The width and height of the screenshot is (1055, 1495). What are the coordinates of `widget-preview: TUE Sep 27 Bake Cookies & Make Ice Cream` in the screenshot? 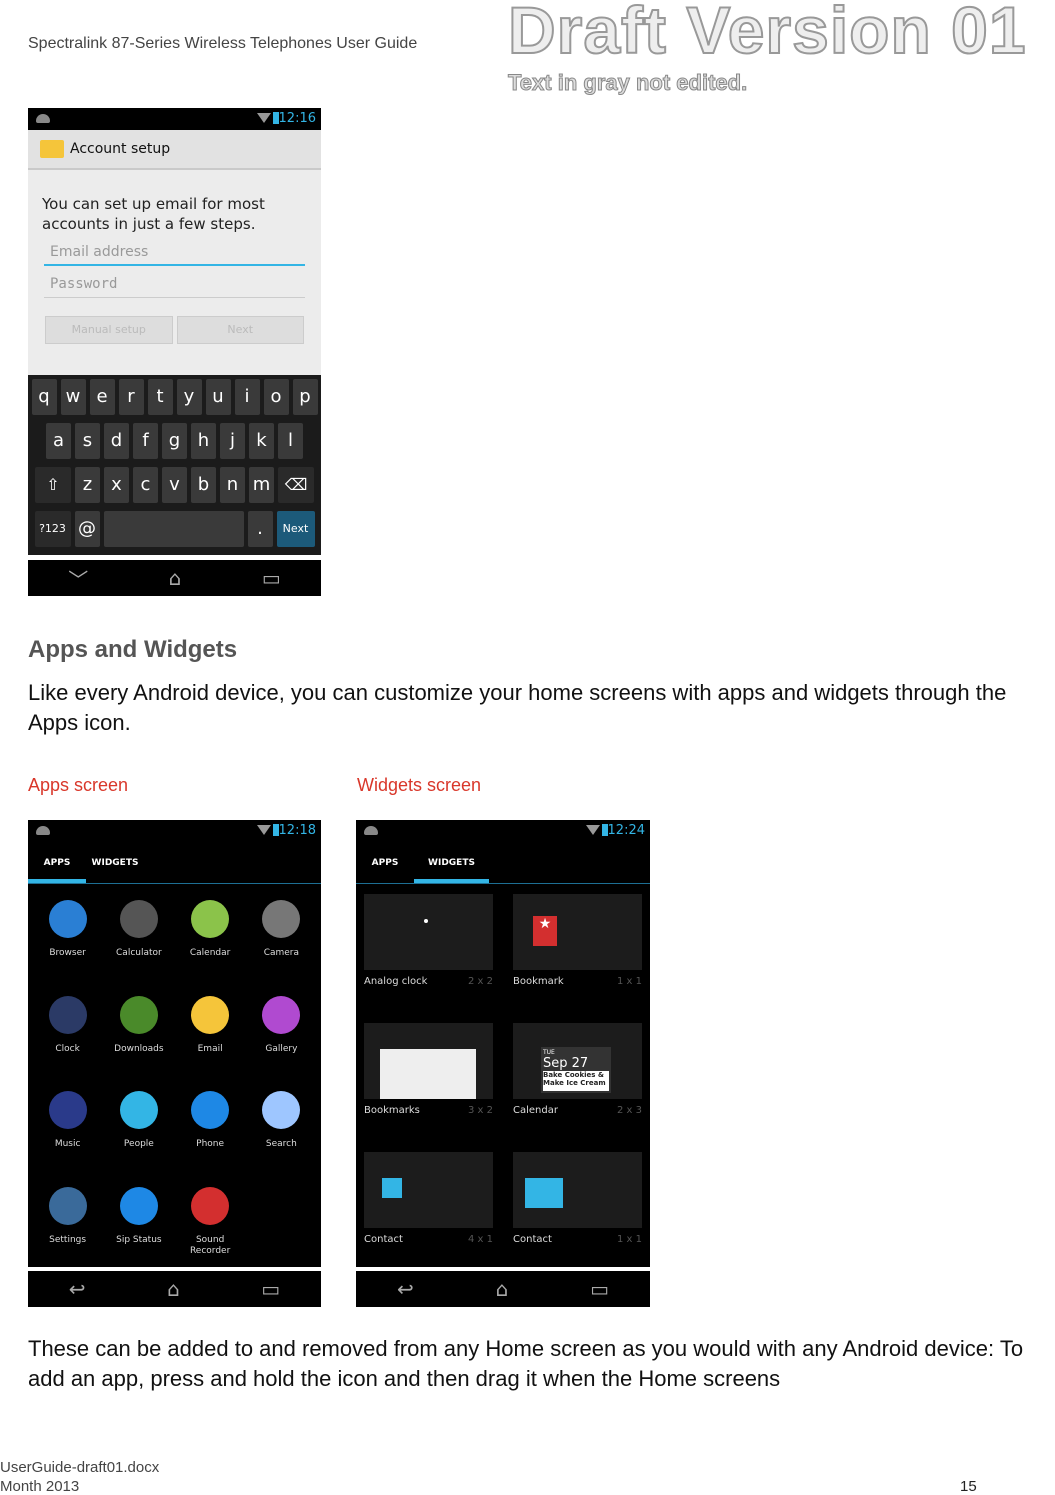 It's located at (577, 1061).